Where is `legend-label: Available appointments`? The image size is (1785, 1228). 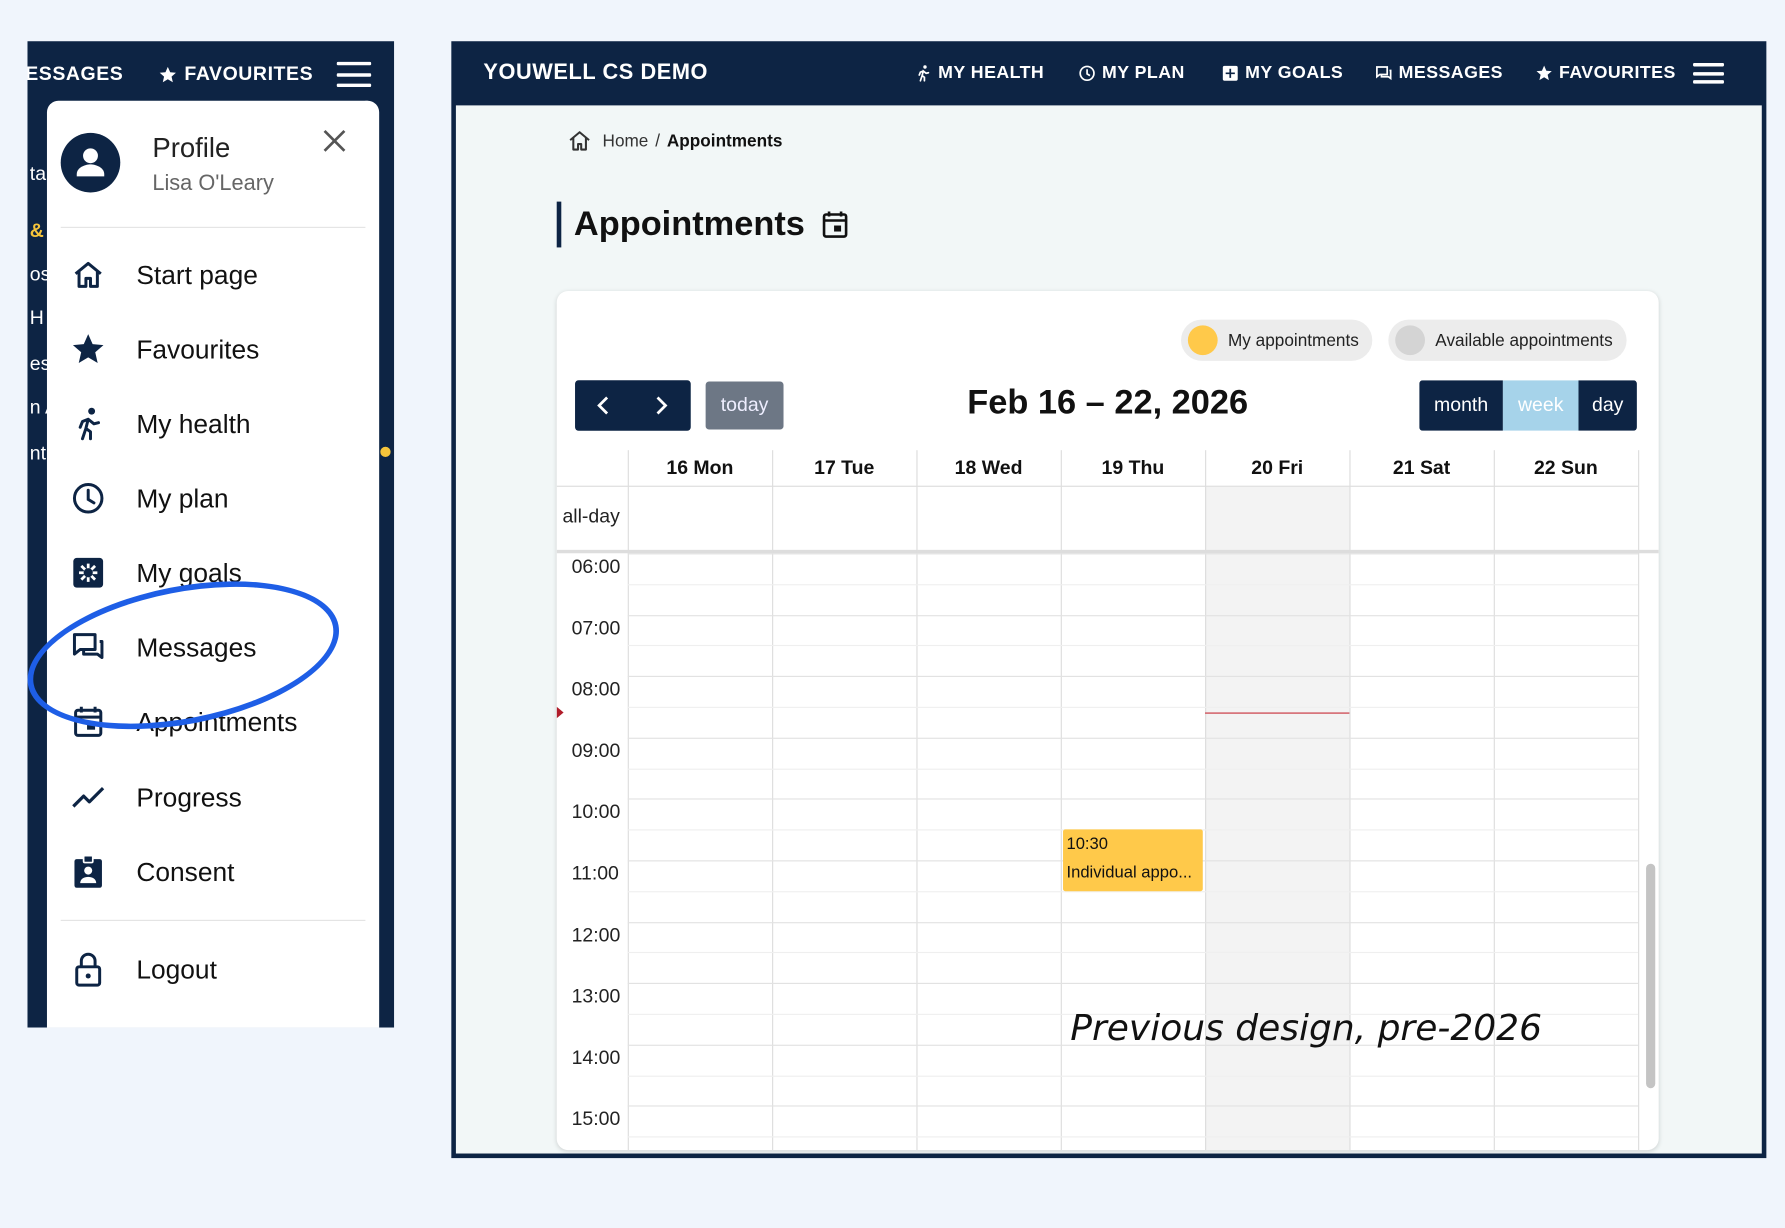 legend-label: Available appointments is located at coordinates (1524, 340).